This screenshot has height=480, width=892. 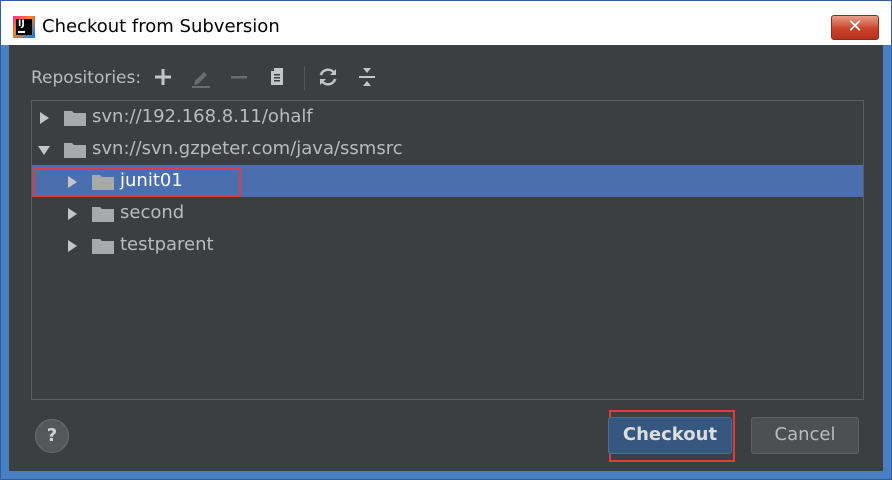 I want to click on tree-row-label: svn://svn.gzpeter.com/java/ssmsrc, so click(x=247, y=148).